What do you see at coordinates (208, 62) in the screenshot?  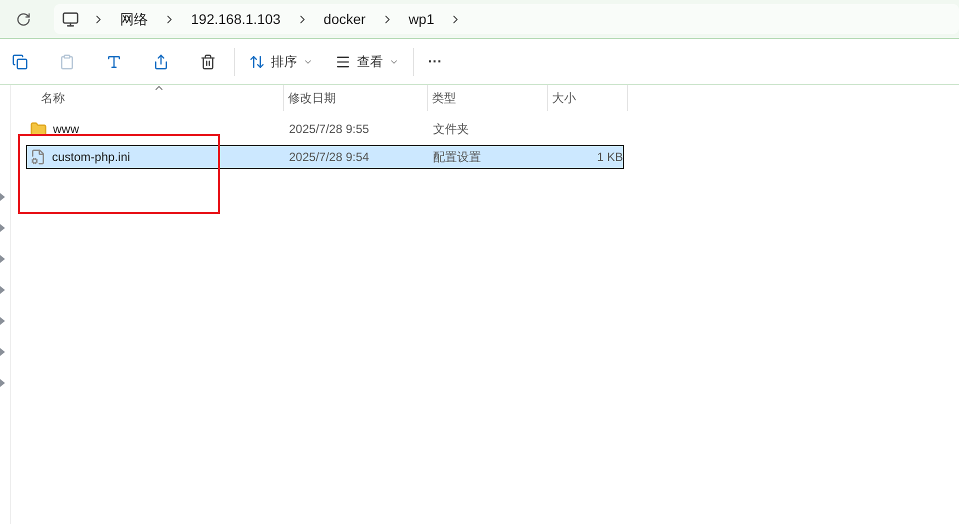 I see `trash-icon` at bounding box center [208, 62].